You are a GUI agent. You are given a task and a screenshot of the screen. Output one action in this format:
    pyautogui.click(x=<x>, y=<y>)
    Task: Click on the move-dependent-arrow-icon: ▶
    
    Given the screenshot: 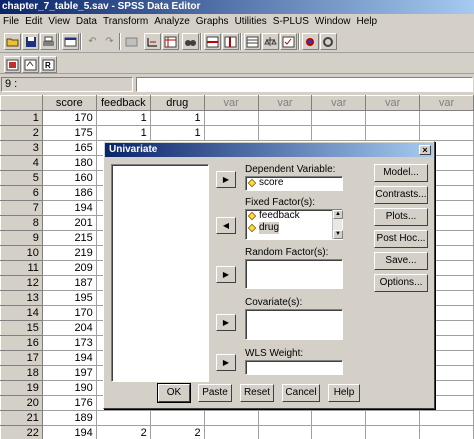 What is the action you would take?
    pyautogui.click(x=226, y=179)
    